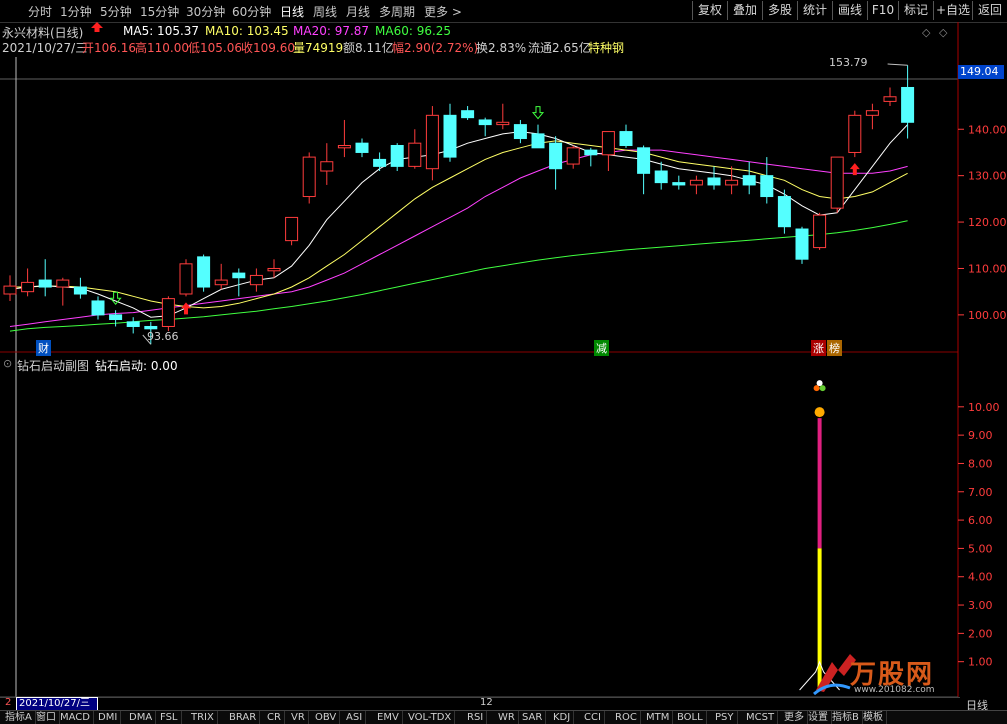 Image resolution: width=1007 pixels, height=724 pixels. Describe the element at coordinates (533, 717) in the screenshot. I see `indicator-tab-16: SAR` at that location.